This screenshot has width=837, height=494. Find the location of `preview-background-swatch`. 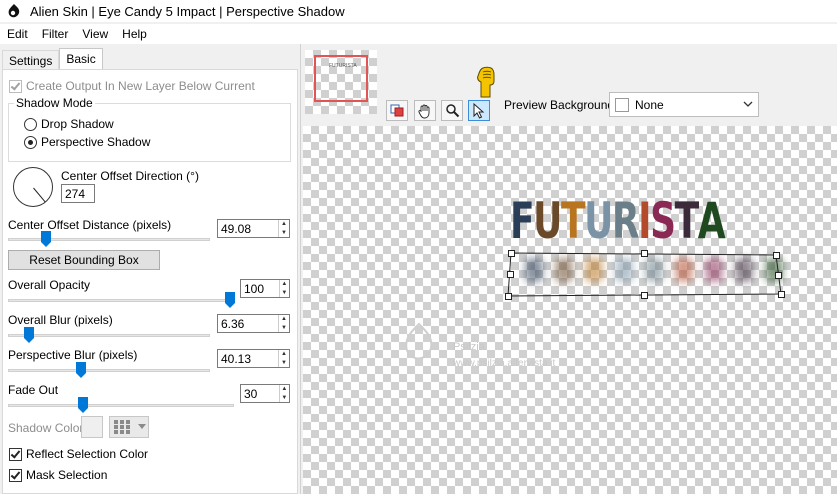

preview-background-swatch is located at coordinates (622, 104).